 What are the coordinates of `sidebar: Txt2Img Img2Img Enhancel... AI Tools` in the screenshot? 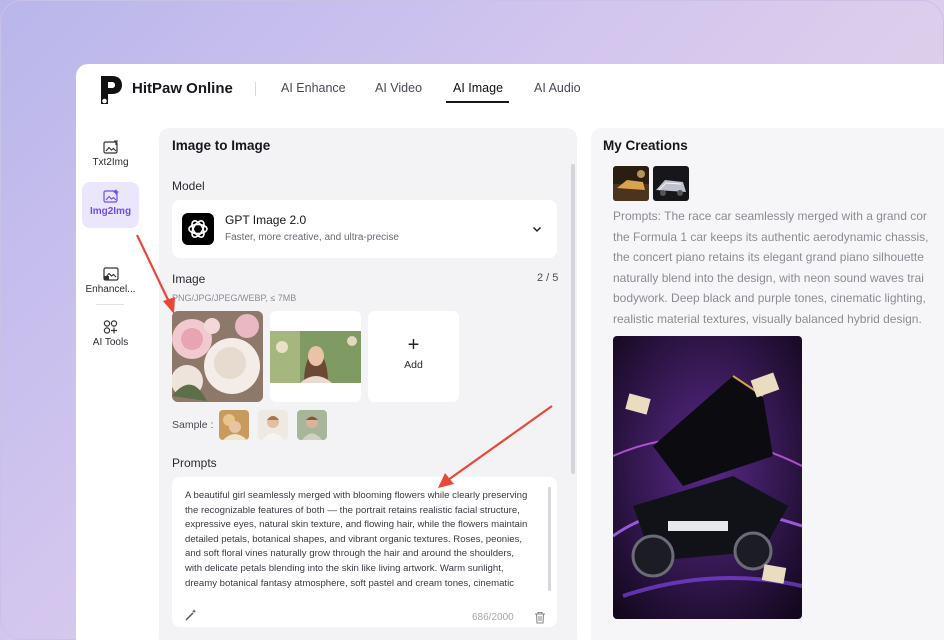 It's located at (111, 384).